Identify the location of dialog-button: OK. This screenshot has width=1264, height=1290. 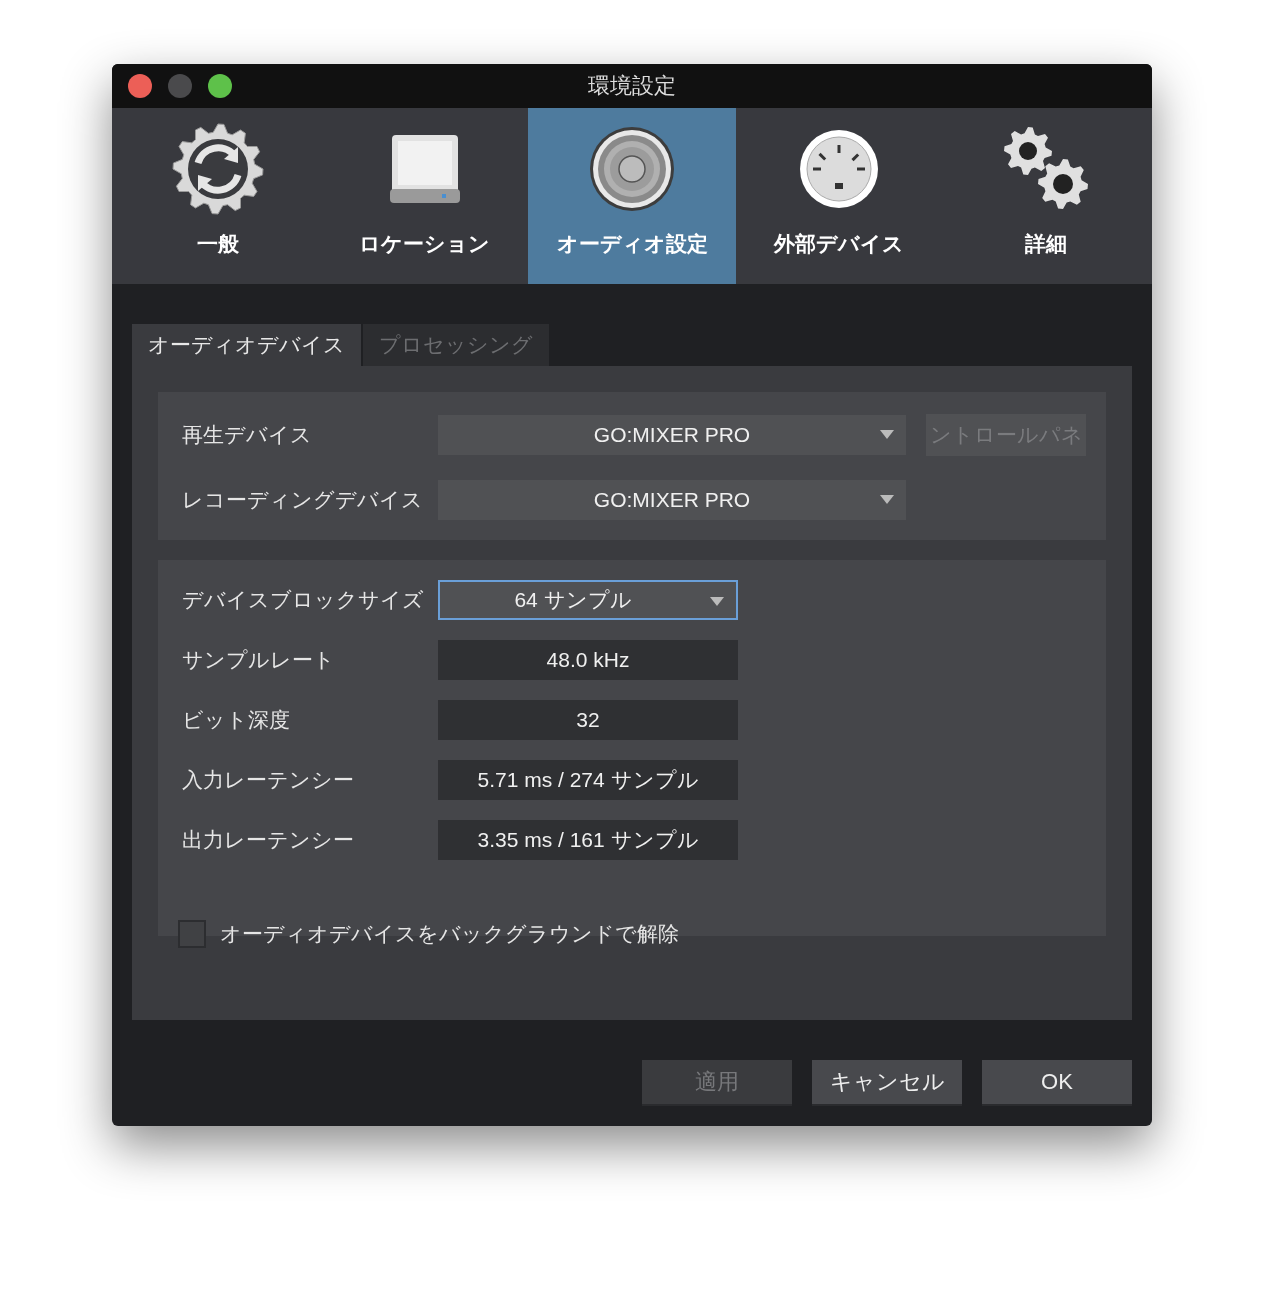
(1057, 1083).